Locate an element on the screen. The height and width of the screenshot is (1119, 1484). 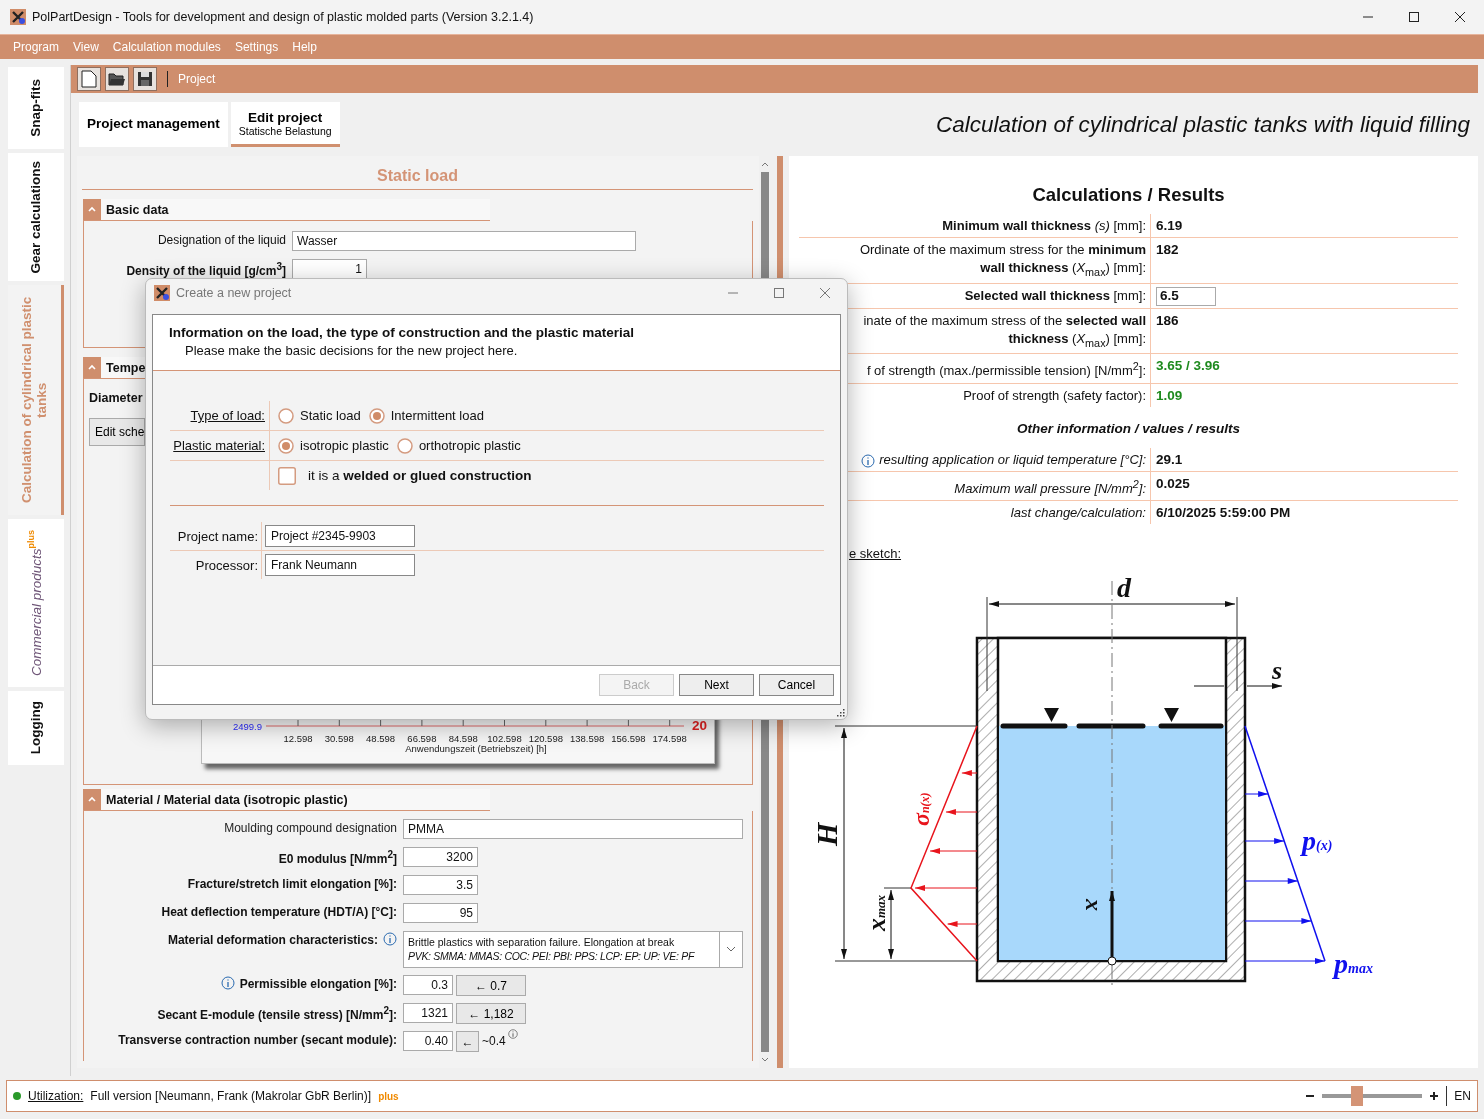
panel-title: Static load is located at coordinates (417, 173).